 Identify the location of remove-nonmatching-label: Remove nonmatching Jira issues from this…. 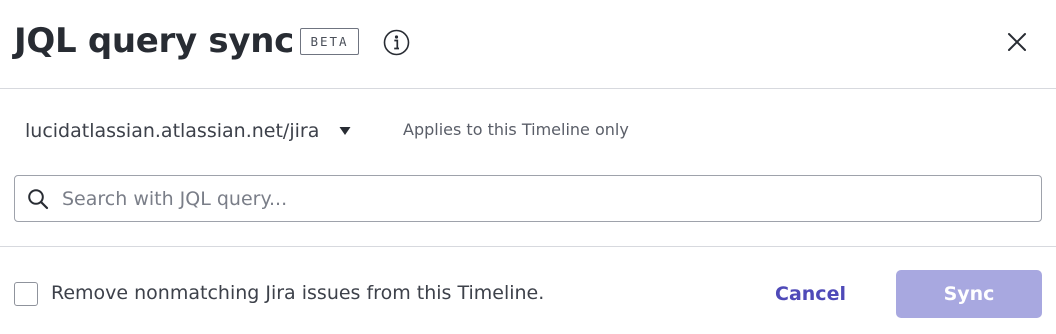
(297, 293).